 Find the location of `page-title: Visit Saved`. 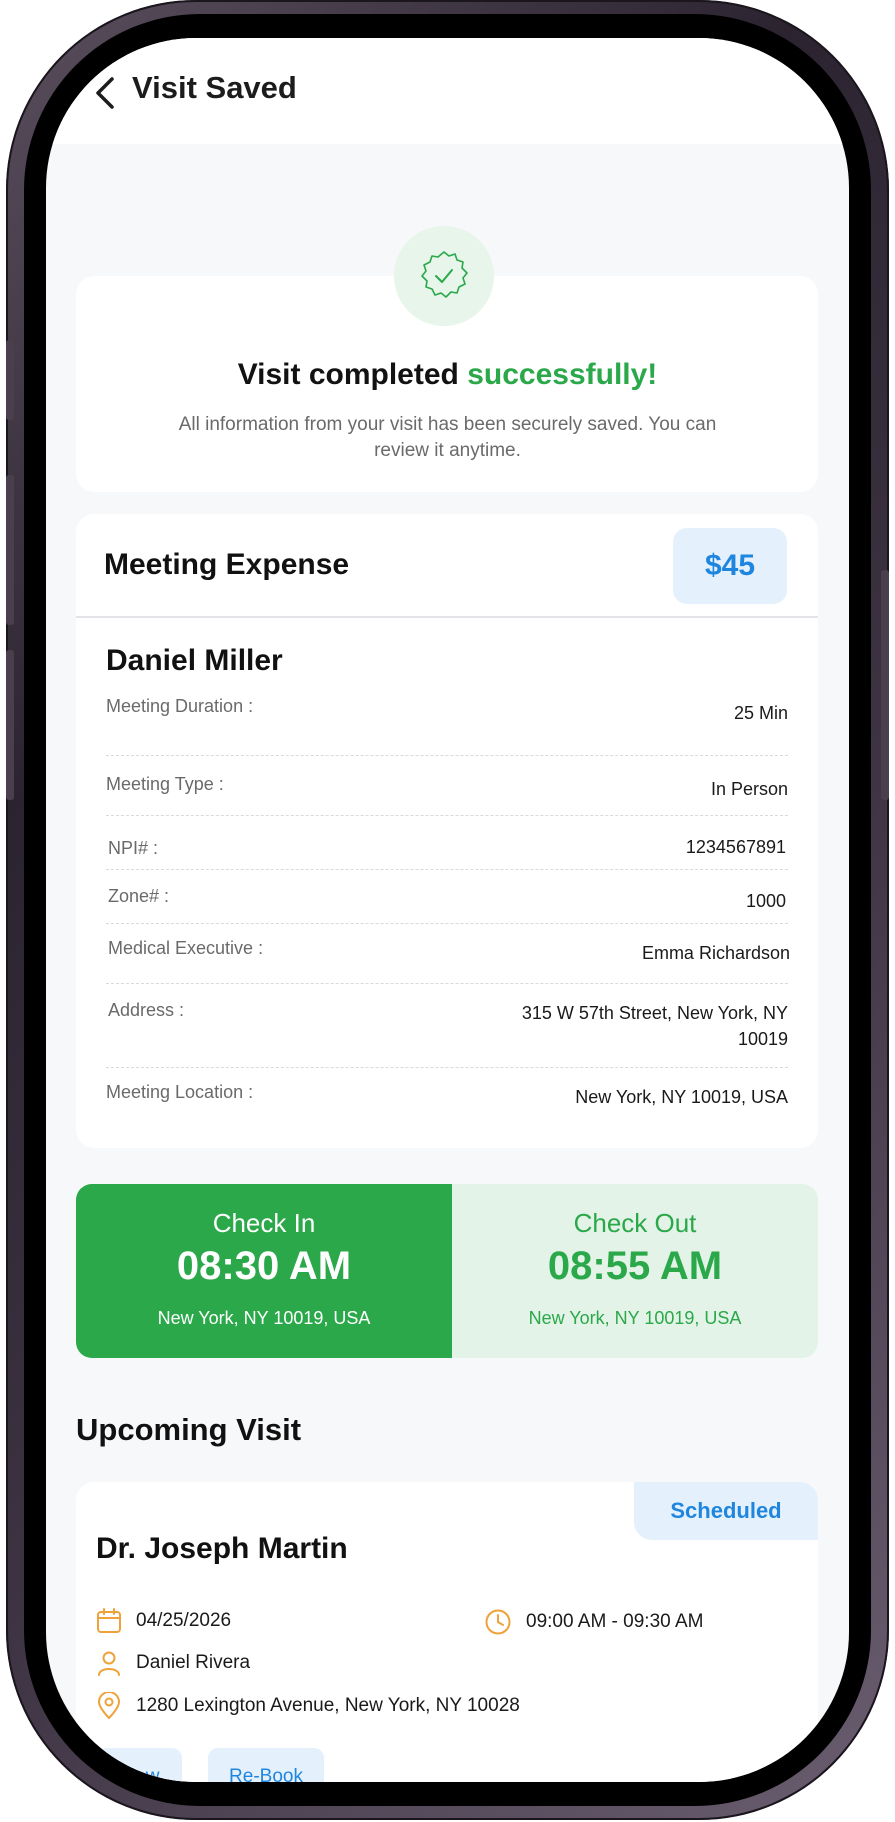

page-title: Visit Saved is located at coordinates (214, 87).